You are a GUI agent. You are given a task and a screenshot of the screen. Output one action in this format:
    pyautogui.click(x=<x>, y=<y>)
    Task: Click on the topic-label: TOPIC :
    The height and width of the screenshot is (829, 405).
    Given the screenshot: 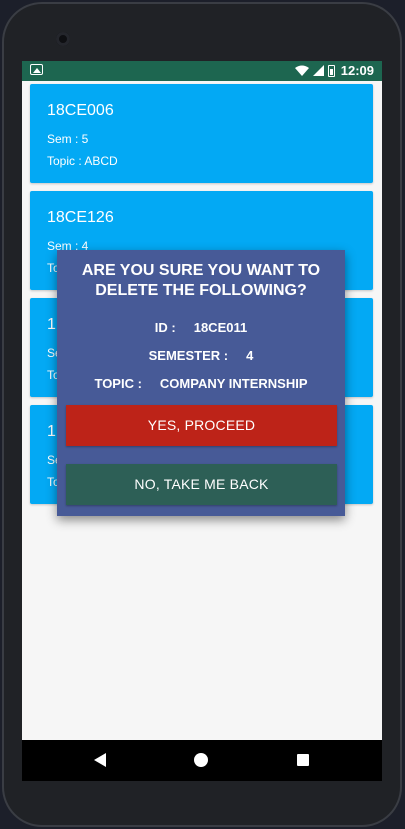 What is the action you would take?
    pyautogui.click(x=118, y=383)
    